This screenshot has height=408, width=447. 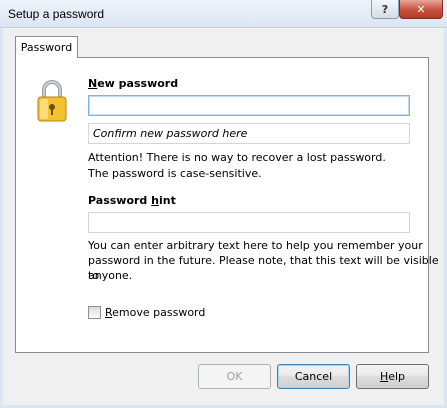 I want to click on password-hint-input, so click(x=249, y=222).